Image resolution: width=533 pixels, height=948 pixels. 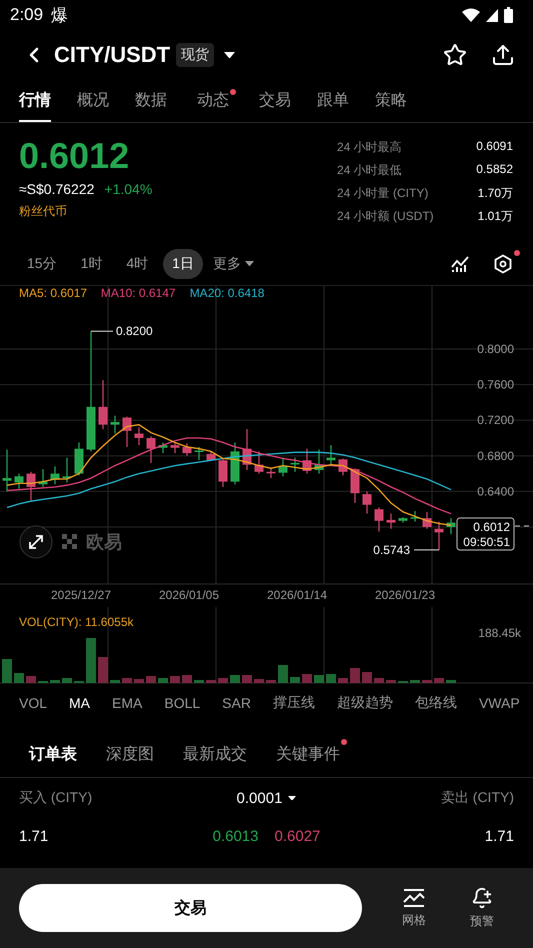 I want to click on trade-button: 交易, so click(x=190, y=908).